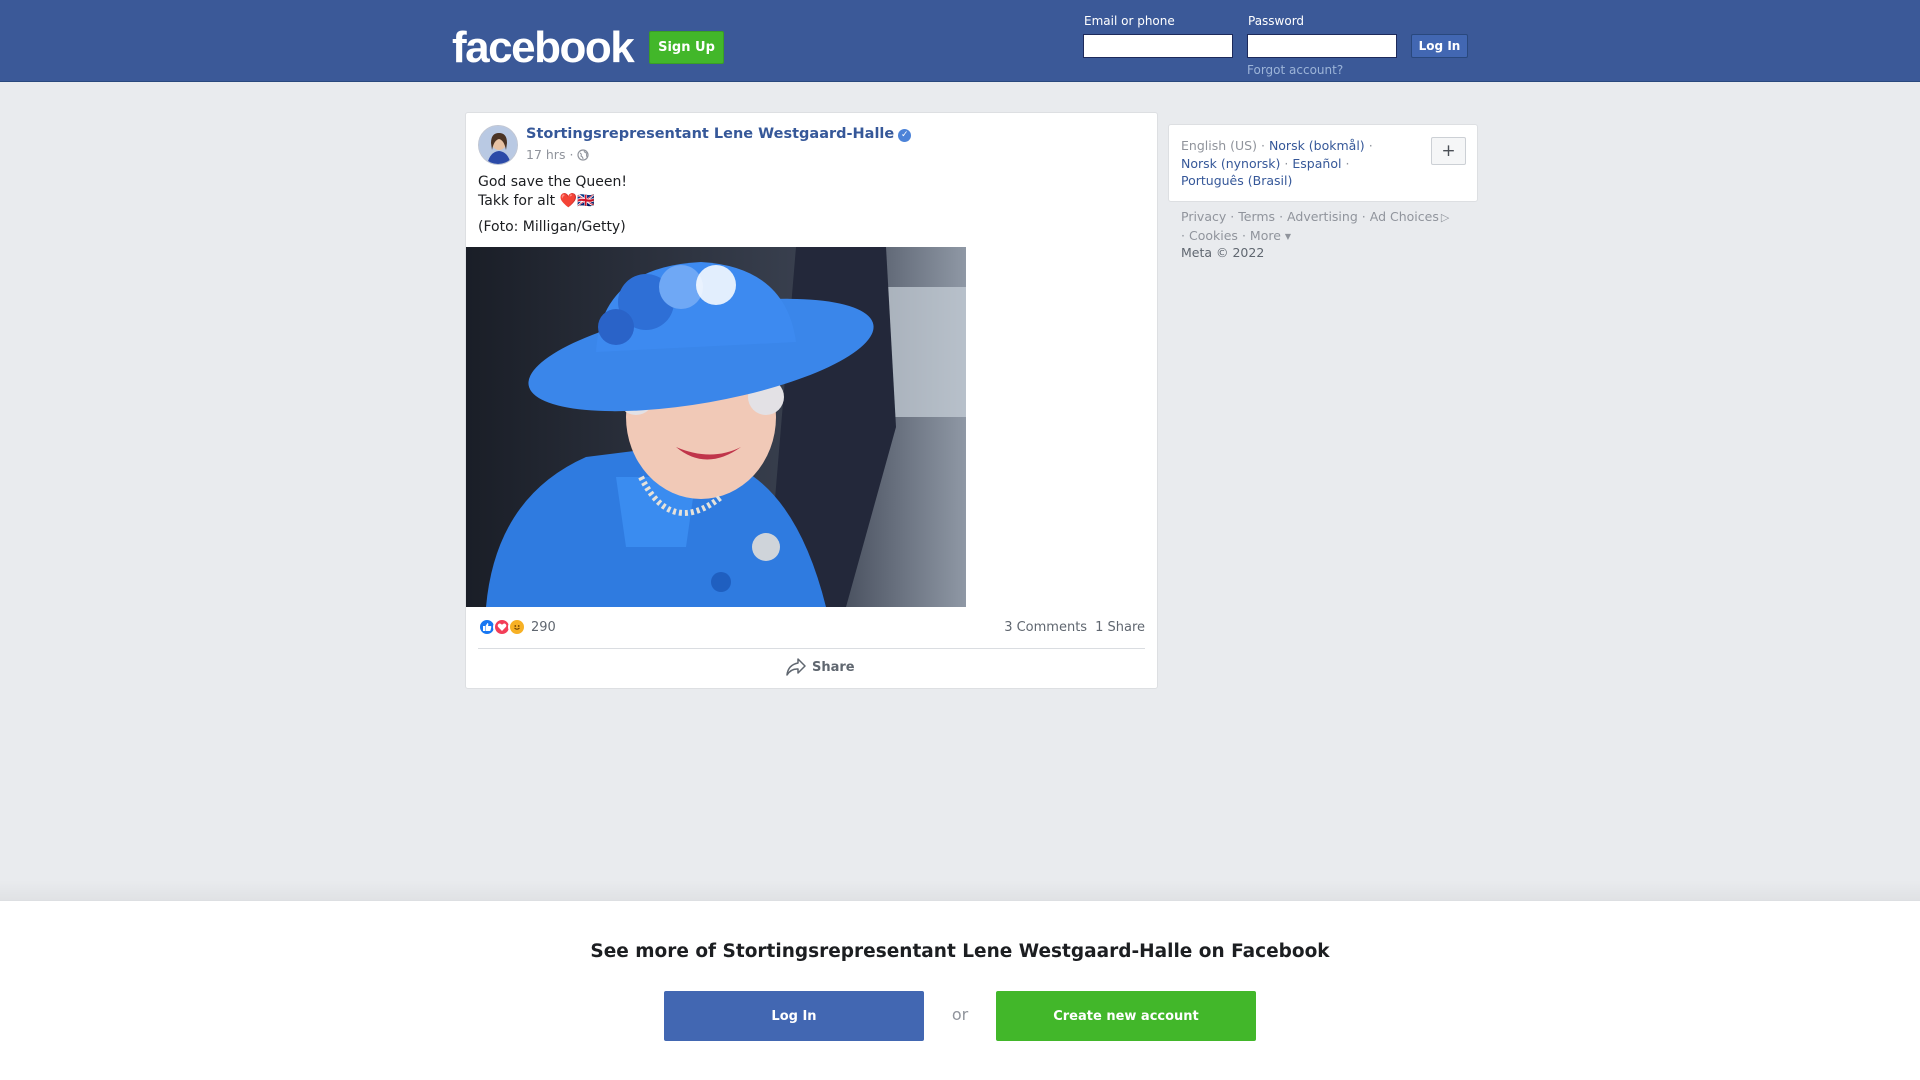 This screenshot has height=1080, width=1920. What do you see at coordinates (1295, 70) in the screenshot?
I see `forgot-account-link: Forgot account?` at bounding box center [1295, 70].